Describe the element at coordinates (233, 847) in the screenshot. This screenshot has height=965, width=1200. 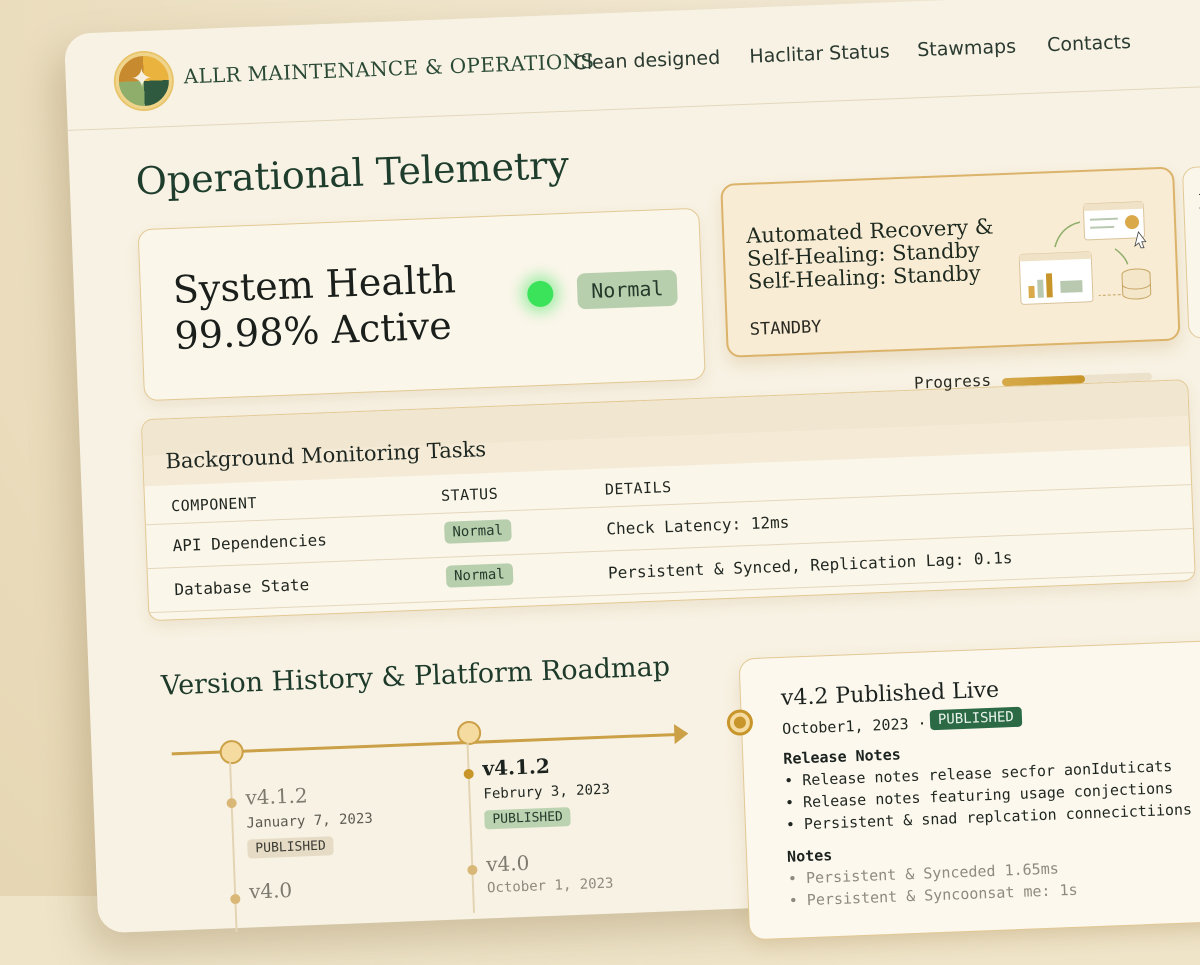
I see `timeline-branch` at that location.